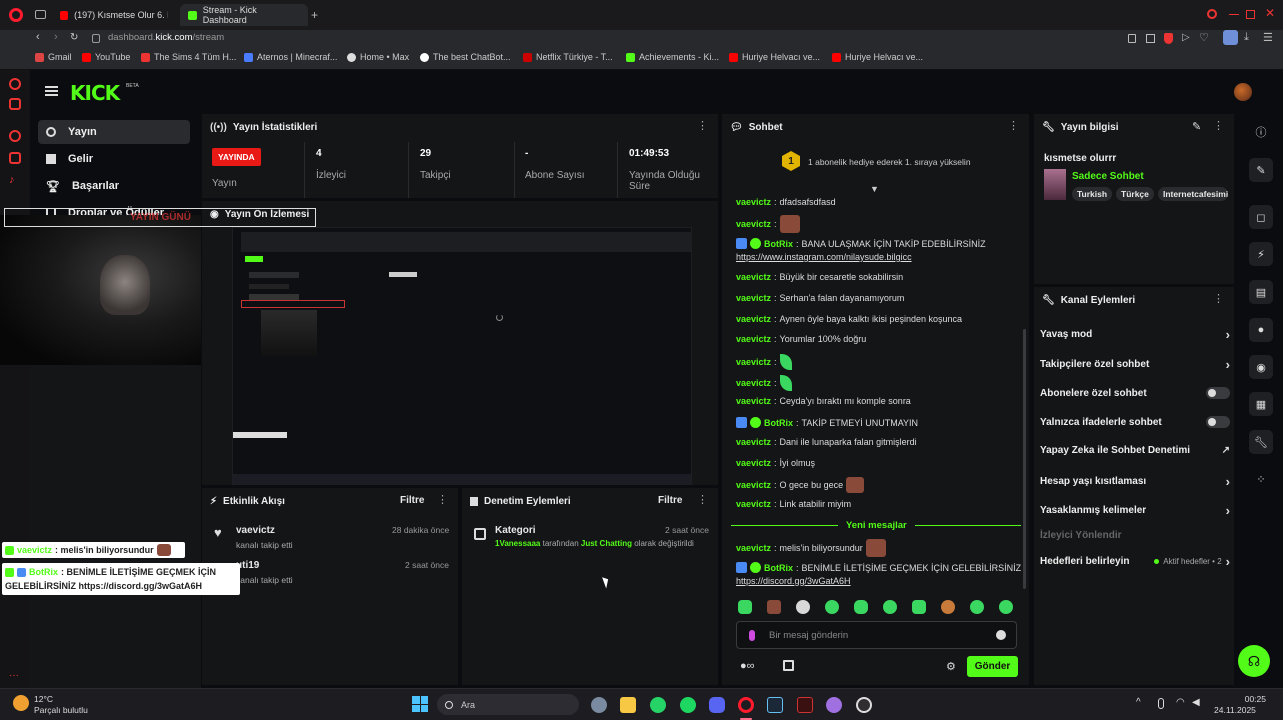 Image resolution: width=1283 pixels, height=720 pixels. Describe the element at coordinates (1234, 14) in the screenshot. I see `minimize-button` at that location.